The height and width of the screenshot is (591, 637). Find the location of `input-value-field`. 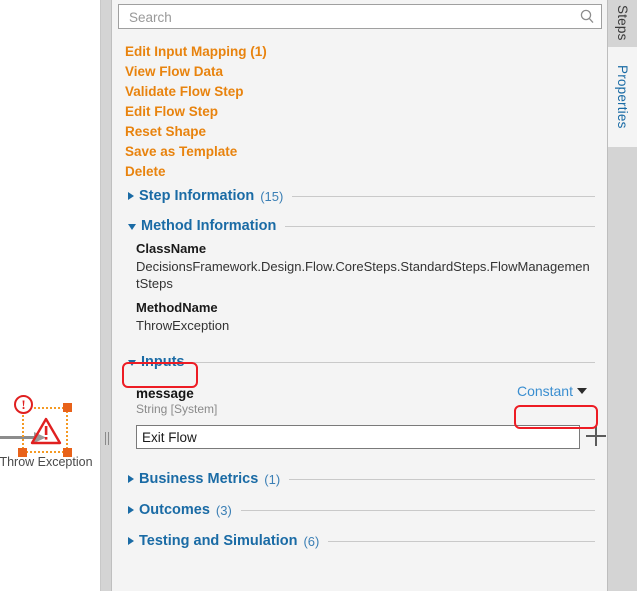

input-value-field is located at coordinates (358, 437).